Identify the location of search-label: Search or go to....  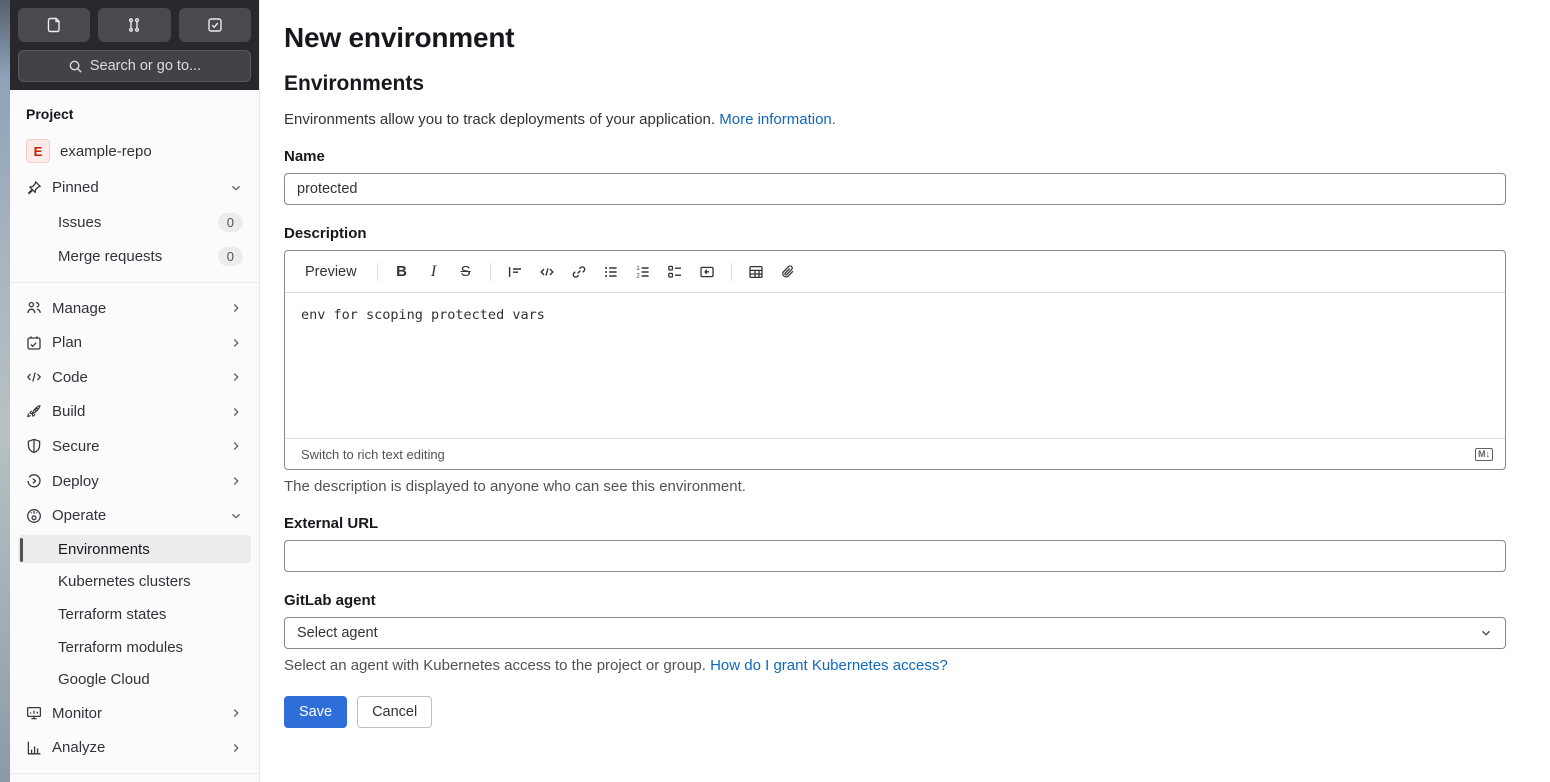
(145, 66).